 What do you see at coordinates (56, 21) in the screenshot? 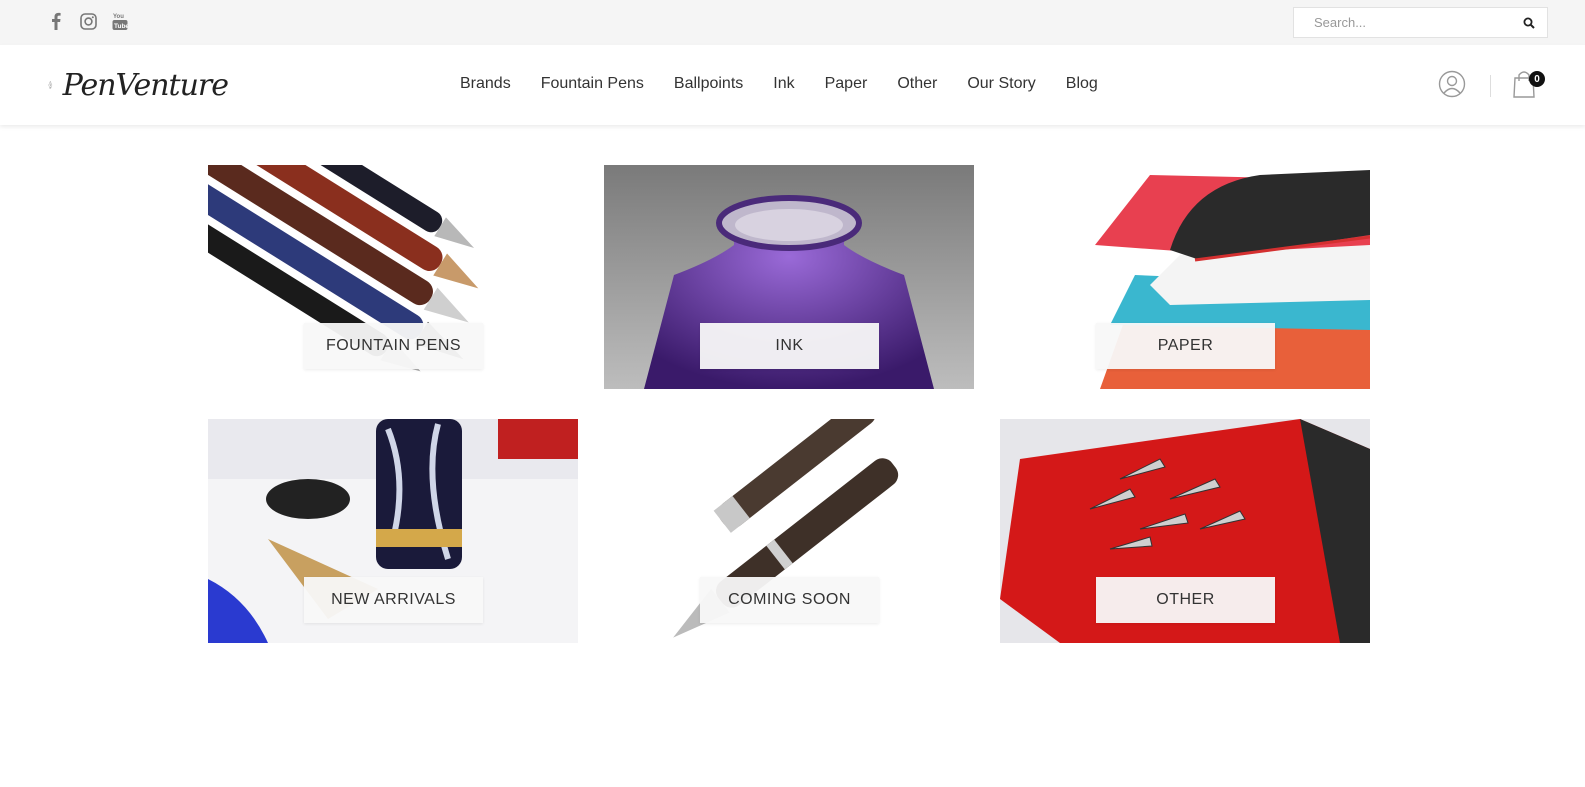
I see `facebook-icon` at bounding box center [56, 21].